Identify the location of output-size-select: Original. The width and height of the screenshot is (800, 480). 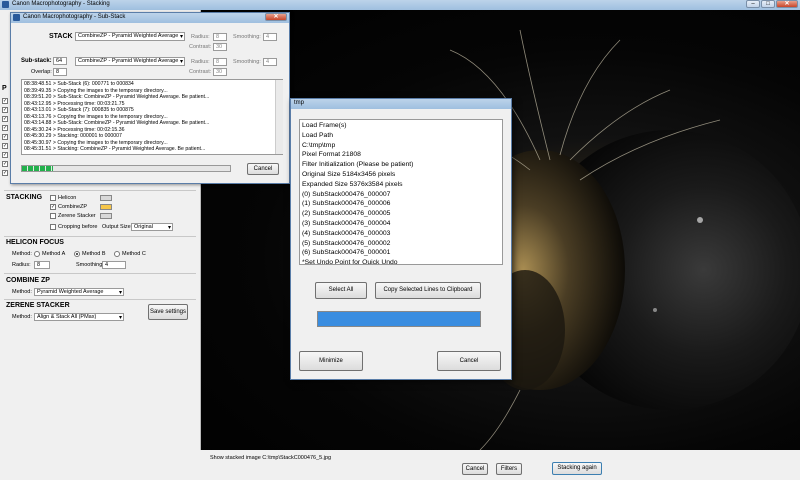
(152, 227).